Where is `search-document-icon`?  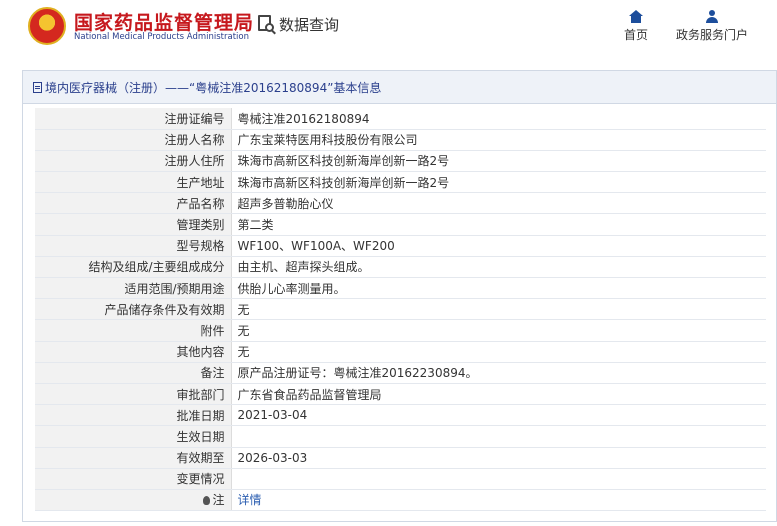 search-document-icon is located at coordinates (267, 24).